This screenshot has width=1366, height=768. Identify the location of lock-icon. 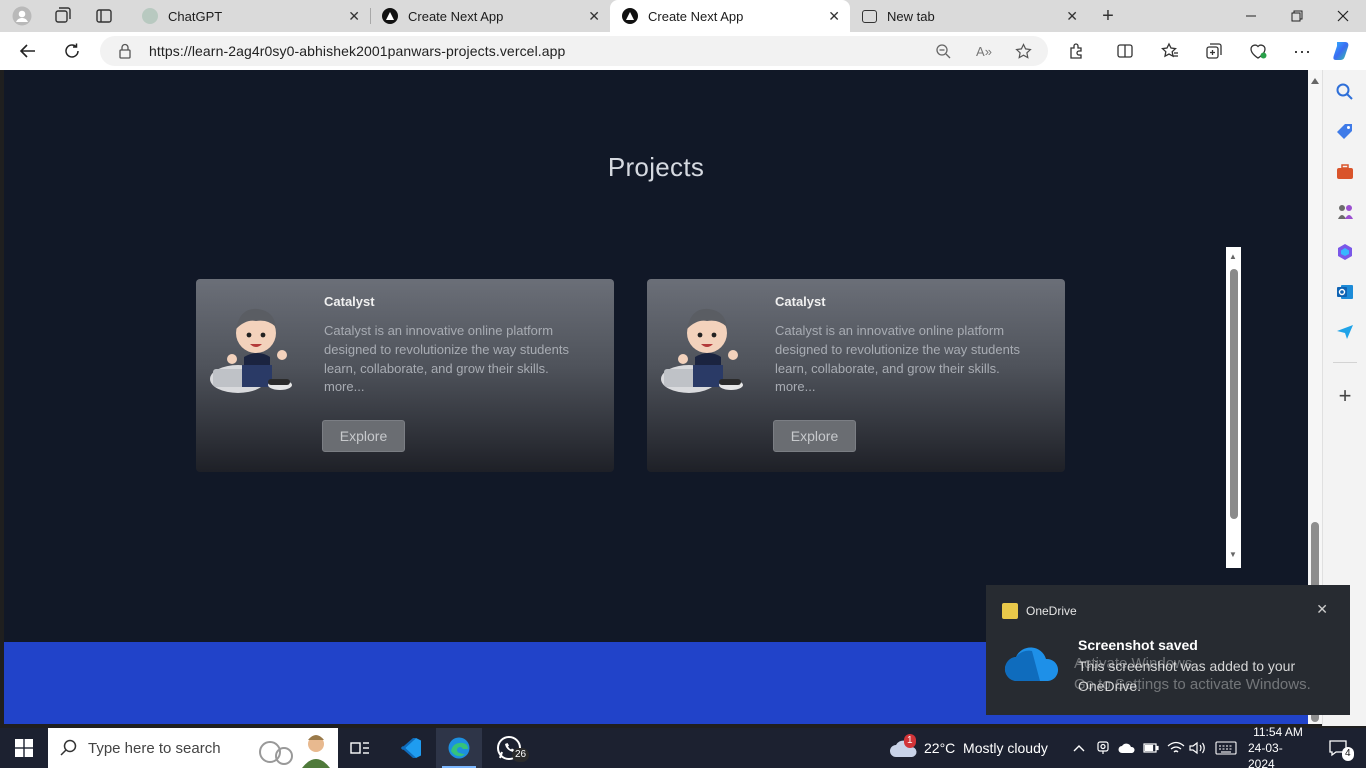
(125, 53).